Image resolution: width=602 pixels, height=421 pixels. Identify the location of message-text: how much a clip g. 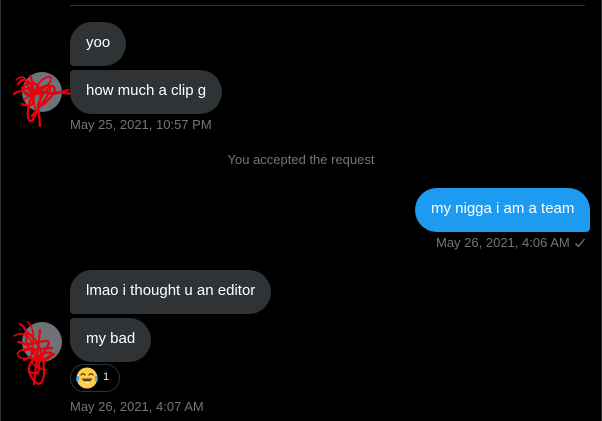
(146, 90).